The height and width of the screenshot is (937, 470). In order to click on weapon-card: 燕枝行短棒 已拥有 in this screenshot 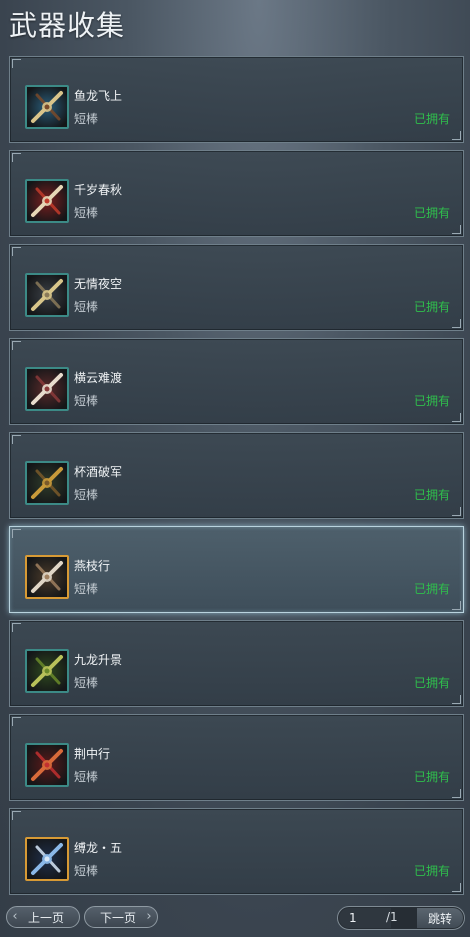, I will do `click(236, 569)`.